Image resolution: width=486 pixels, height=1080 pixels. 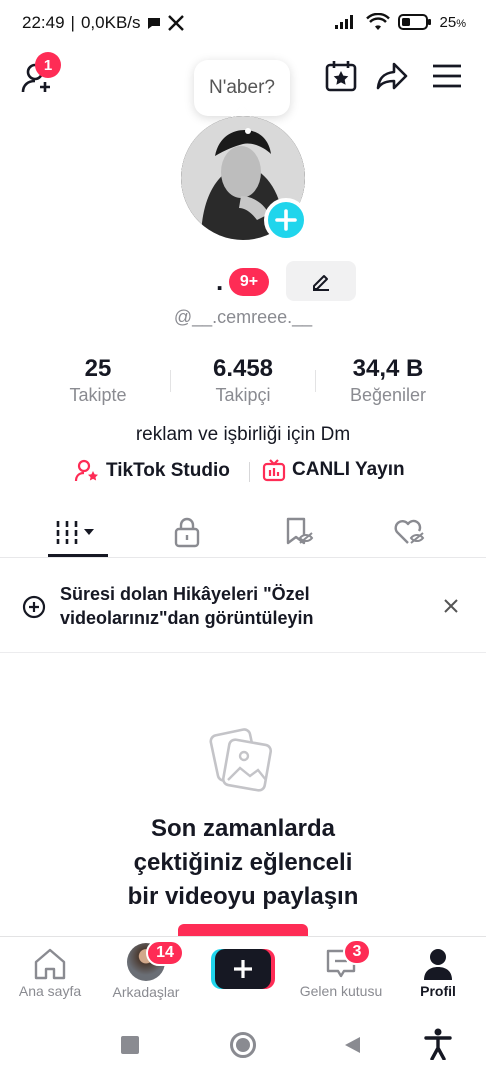 What do you see at coordinates (43, 22) in the screenshot?
I see `clock: 22:49` at bounding box center [43, 22].